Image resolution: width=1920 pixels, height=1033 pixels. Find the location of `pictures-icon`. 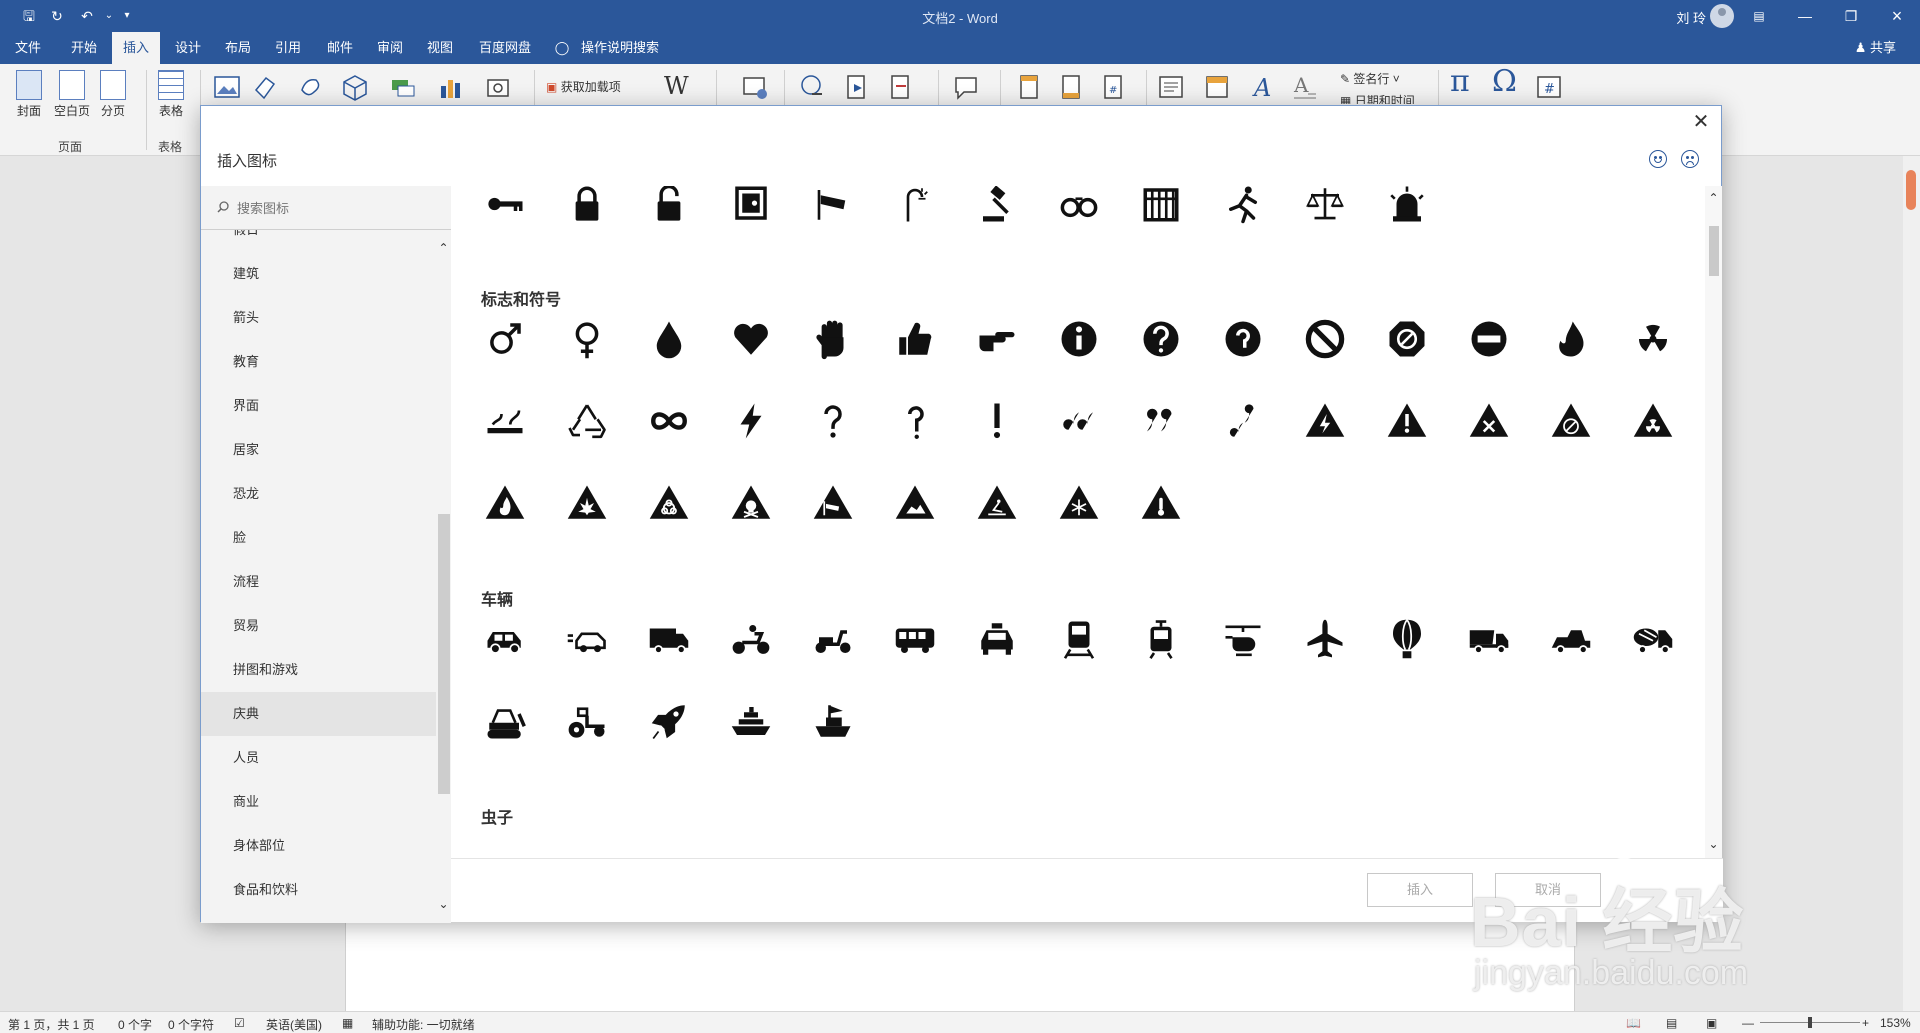

pictures-icon is located at coordinates (227, 87).